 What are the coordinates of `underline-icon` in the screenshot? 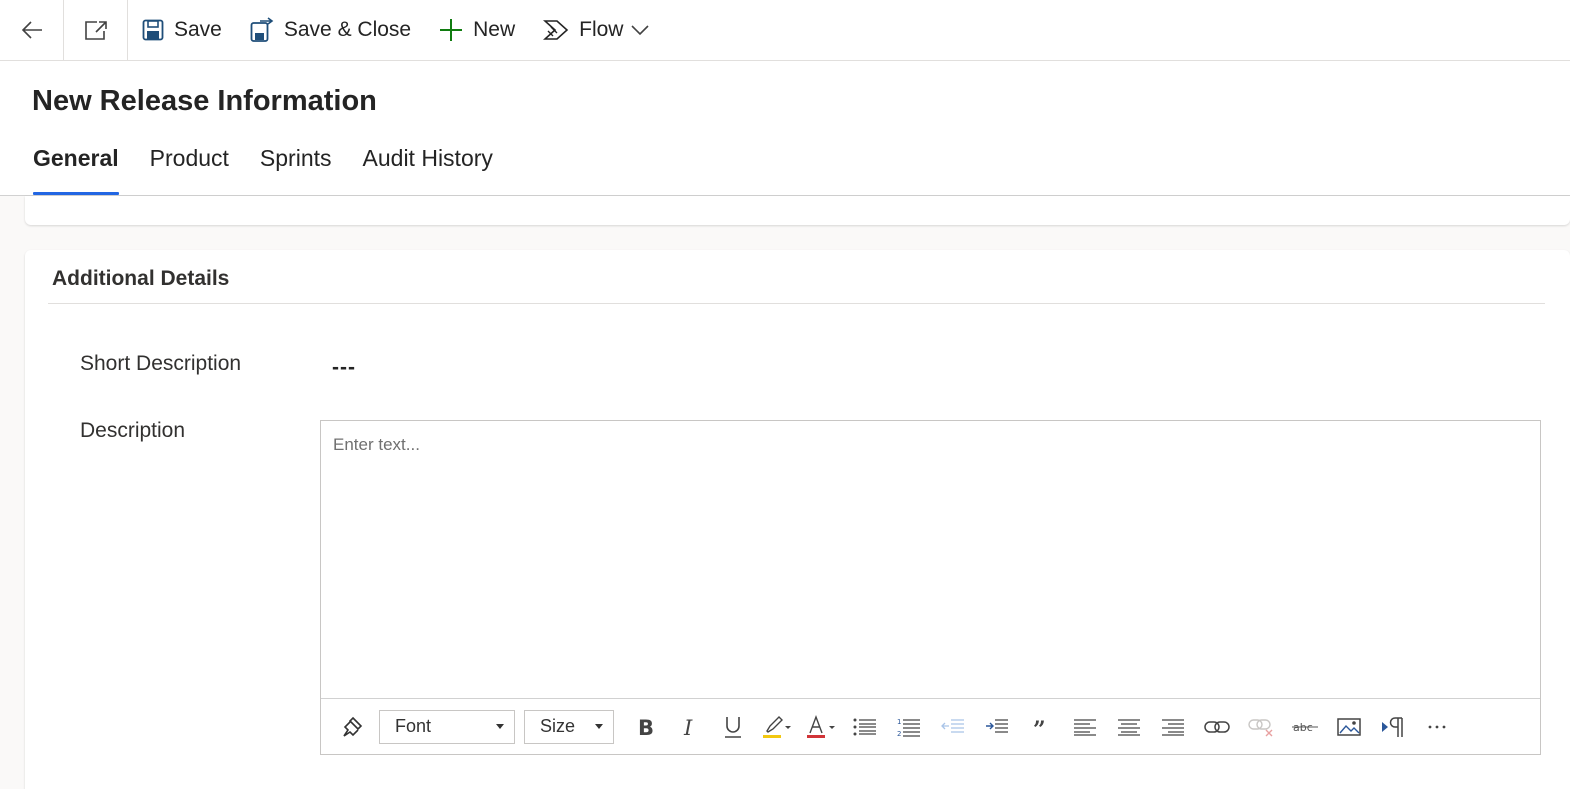 It's located at (733, 727).